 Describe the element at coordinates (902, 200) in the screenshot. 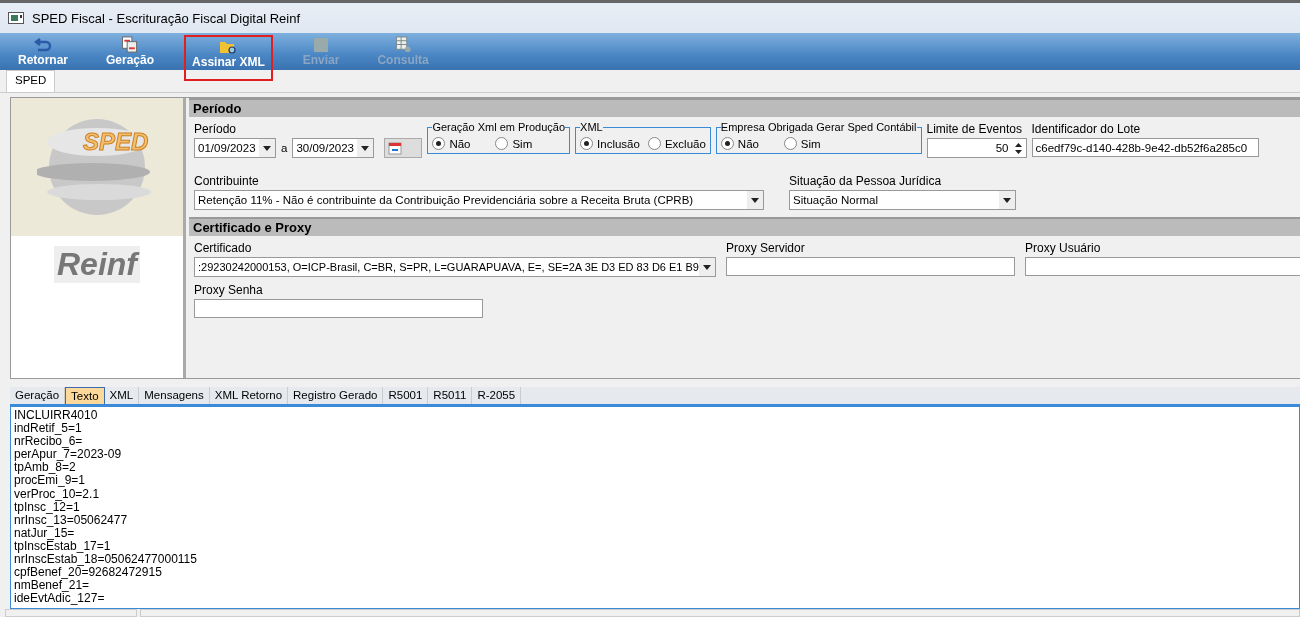

I see `dropdown: Situação Normal` at that location.